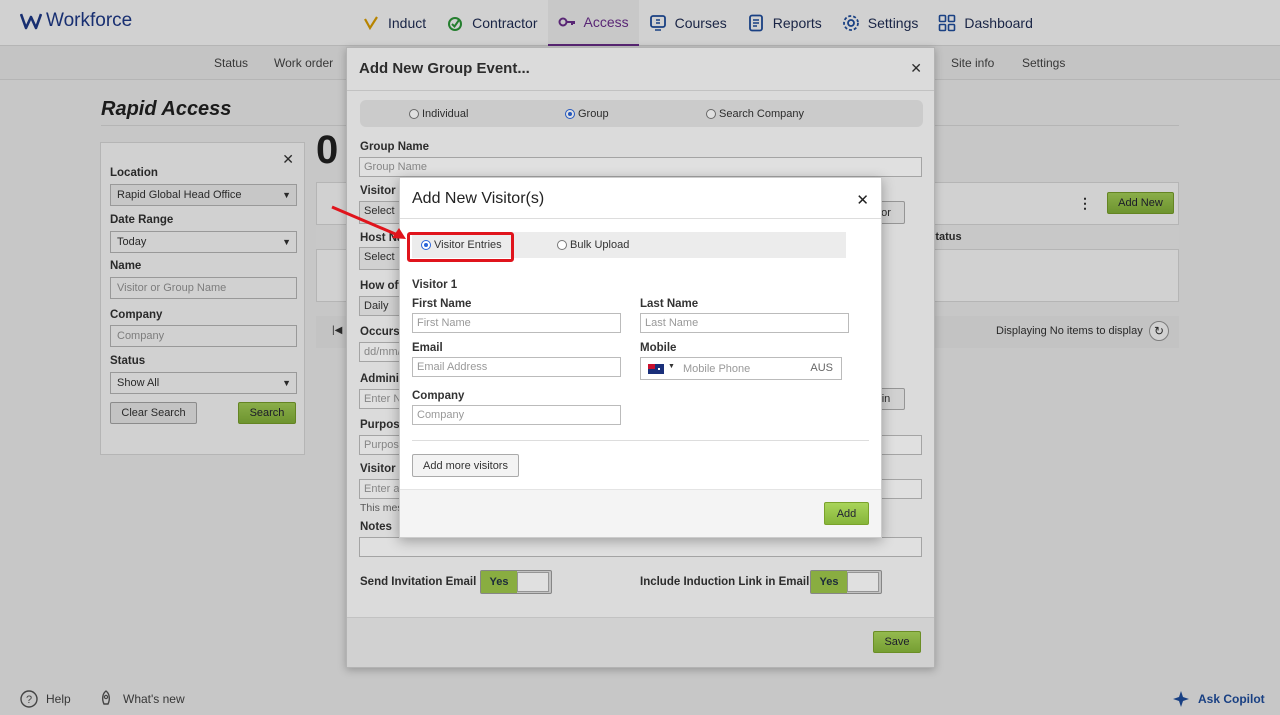  Describe the element at coordinates (744, 323) in the screenshot. I see `last-name-input: Last Name` at that location.